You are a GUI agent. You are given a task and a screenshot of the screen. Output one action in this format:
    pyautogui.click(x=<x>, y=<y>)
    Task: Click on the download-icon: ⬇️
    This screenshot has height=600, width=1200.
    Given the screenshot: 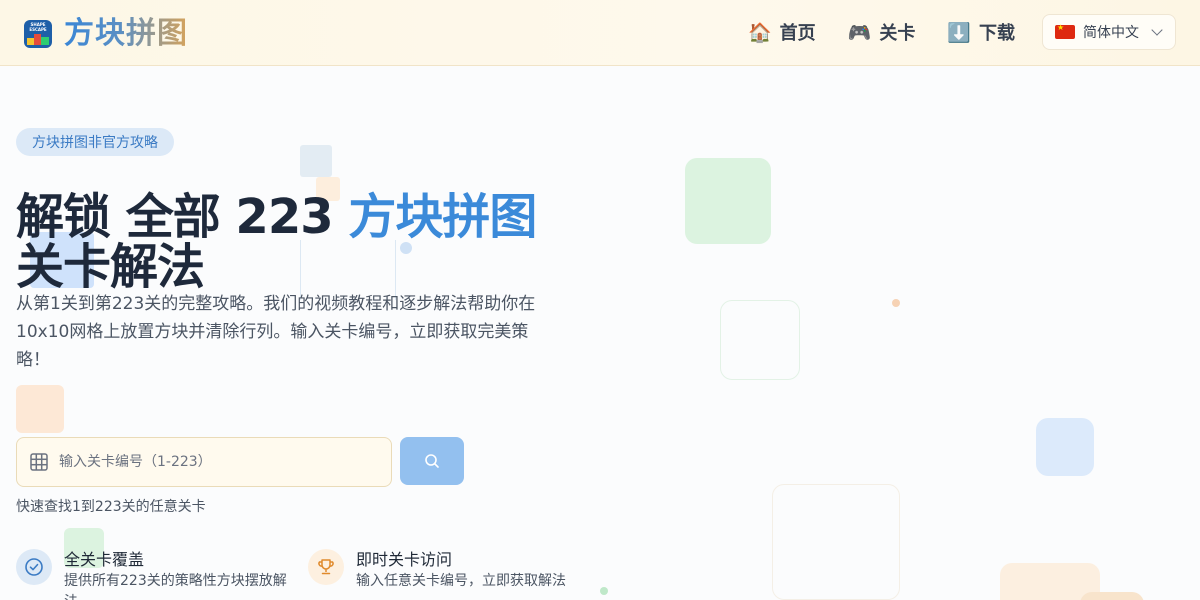 What is the action you would take?
    pyautogui.click(x=959, y=32)
    